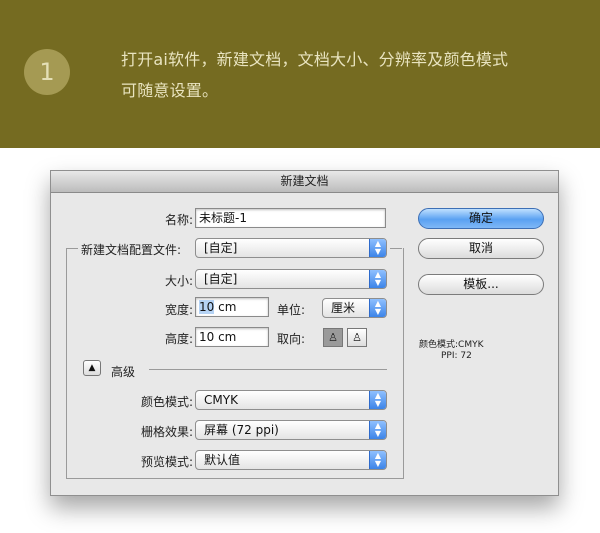 The width and height of the screenshot is (600, 533). I want to click on width-input: 10 cm, so click(232, 307).